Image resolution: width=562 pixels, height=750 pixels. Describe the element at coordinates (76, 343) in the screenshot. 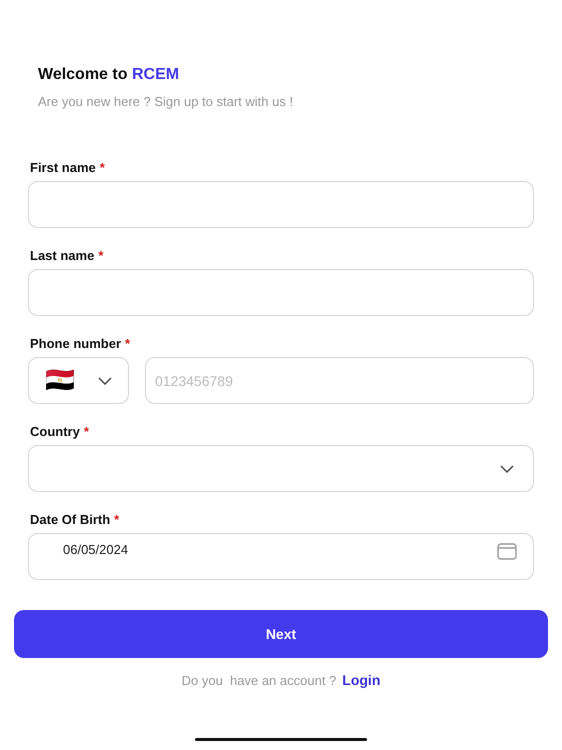

I see `field-label: Phone number` at that location.